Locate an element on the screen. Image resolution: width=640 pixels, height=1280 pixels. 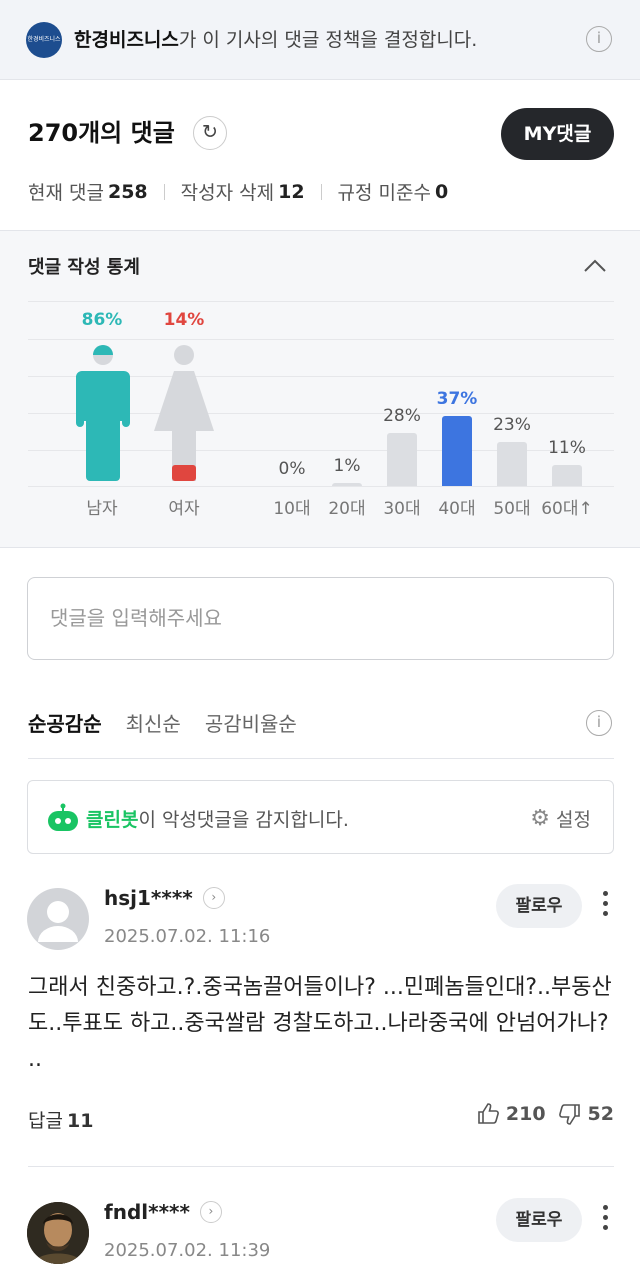
current-label: 현재 댓글 is located at coordinates (66, 193).